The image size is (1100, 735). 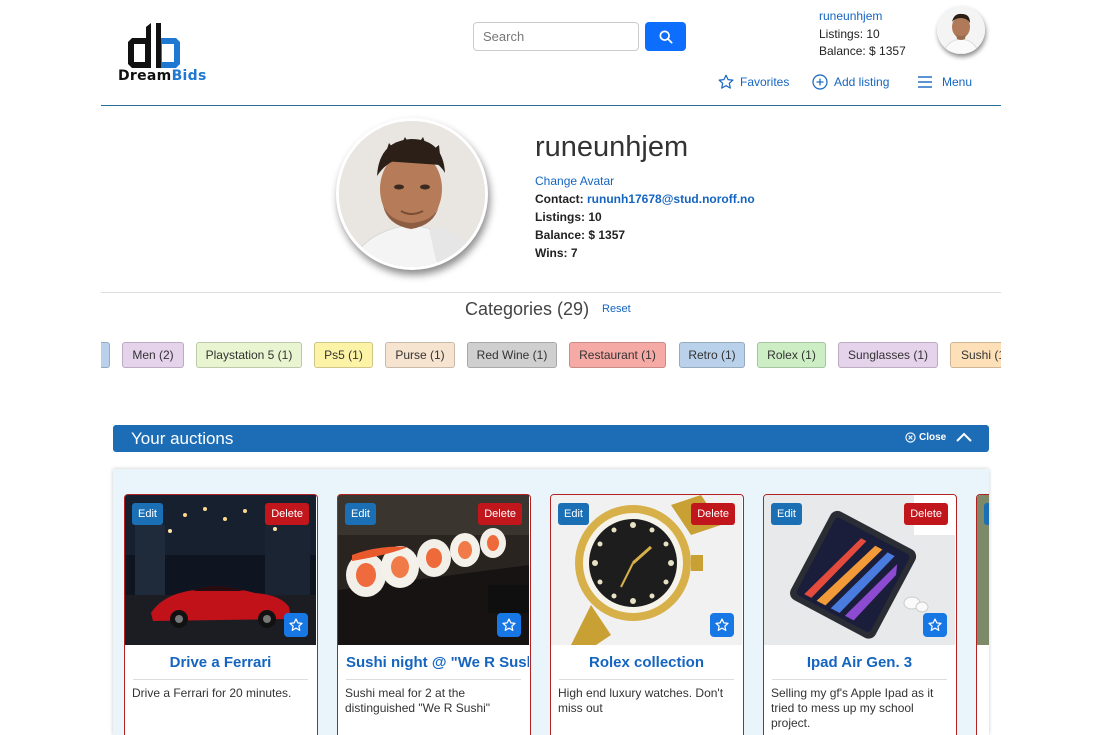 I want to click on auction-title: Rolex collection, so click(x=646, y=662).